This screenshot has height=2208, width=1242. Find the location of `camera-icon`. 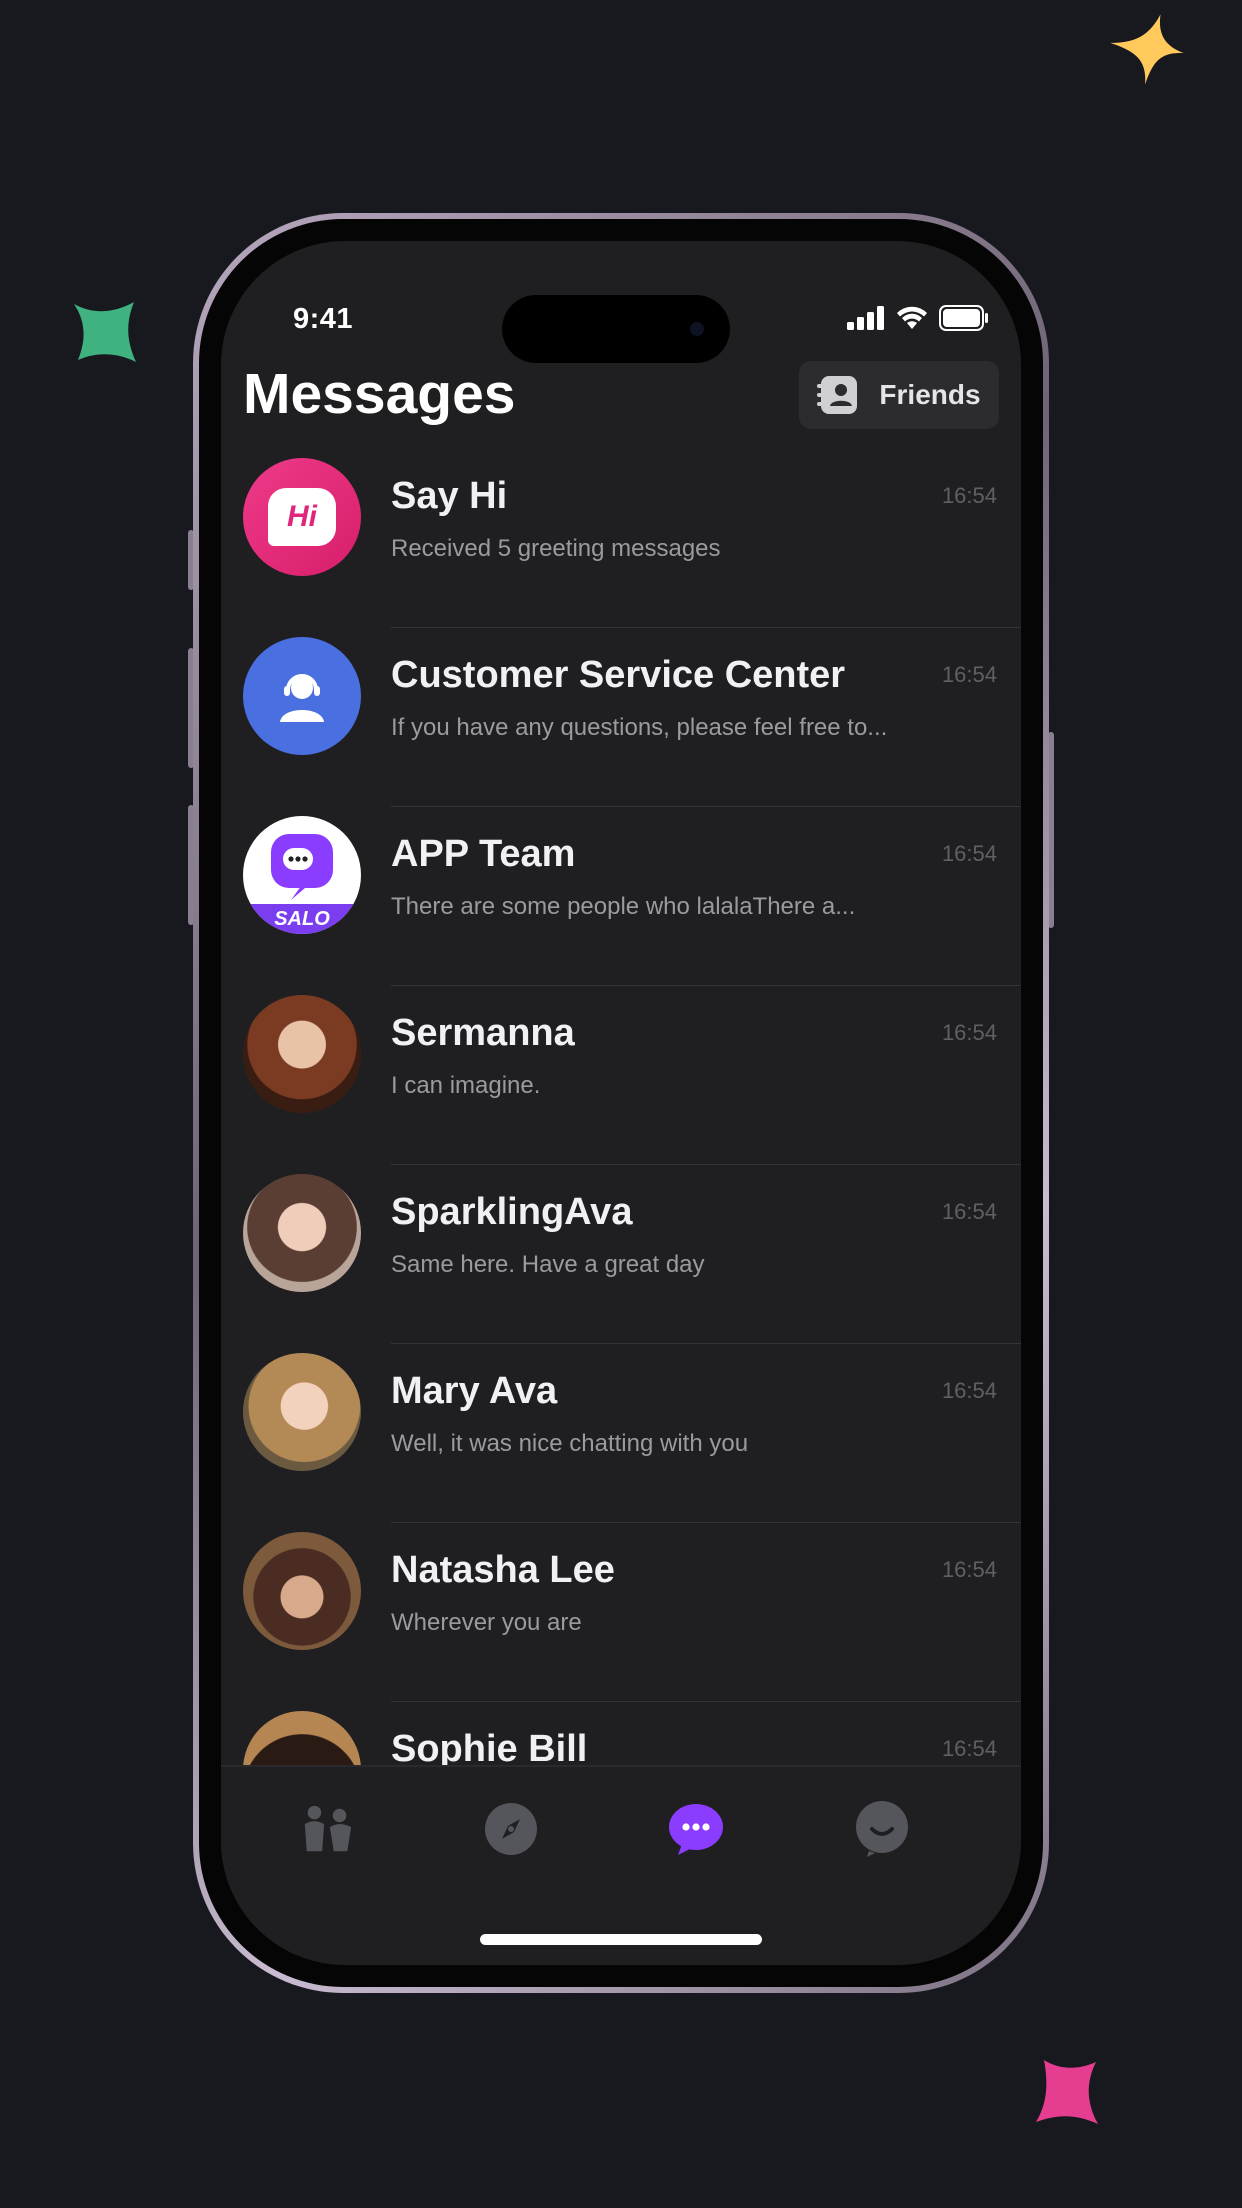

camera-icon is located at coordinates (697, 329).